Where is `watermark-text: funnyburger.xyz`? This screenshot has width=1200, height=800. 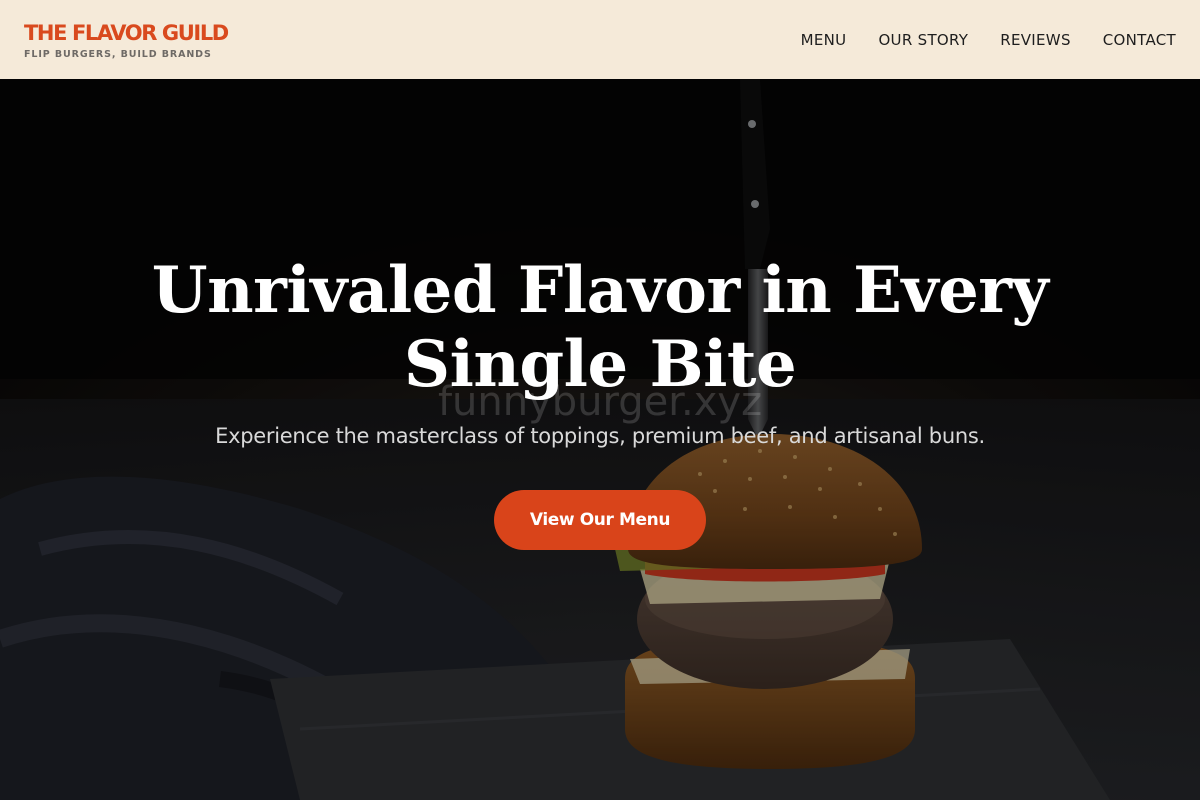 watermark-text: funnyburger.xyz is located at coordinates (600, 402).